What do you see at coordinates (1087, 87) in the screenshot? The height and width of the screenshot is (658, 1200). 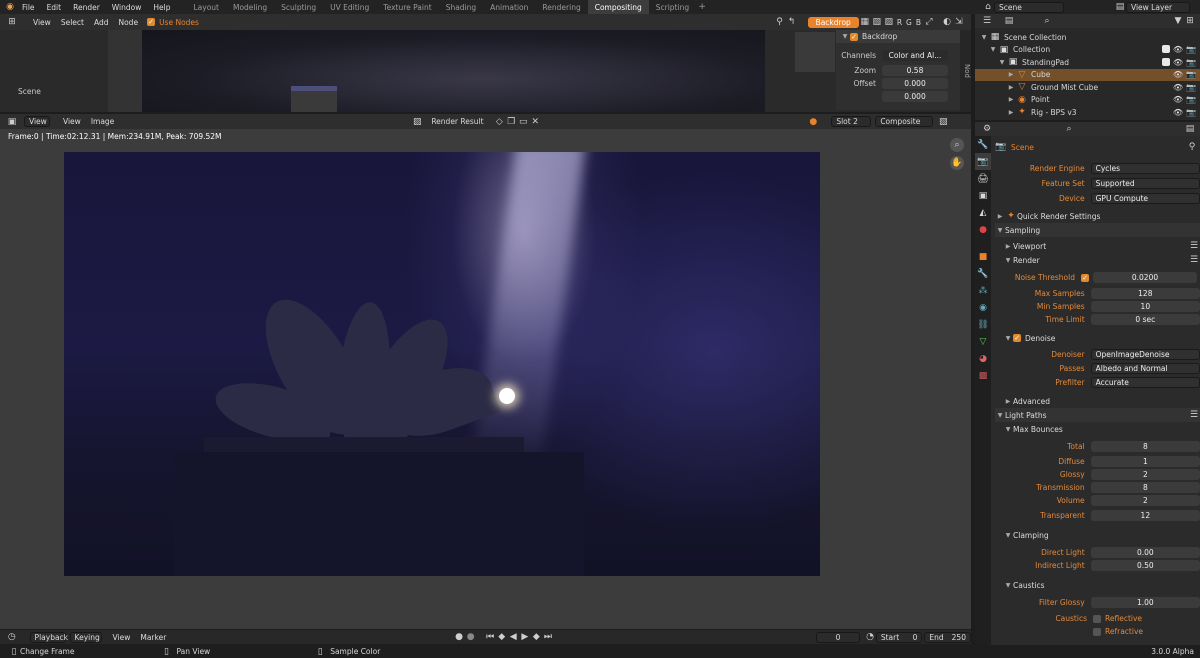 I see `outliner-row: ▶ ▽ Ground Mist Cube 👁 📷` at bounding box center [1087, 87].